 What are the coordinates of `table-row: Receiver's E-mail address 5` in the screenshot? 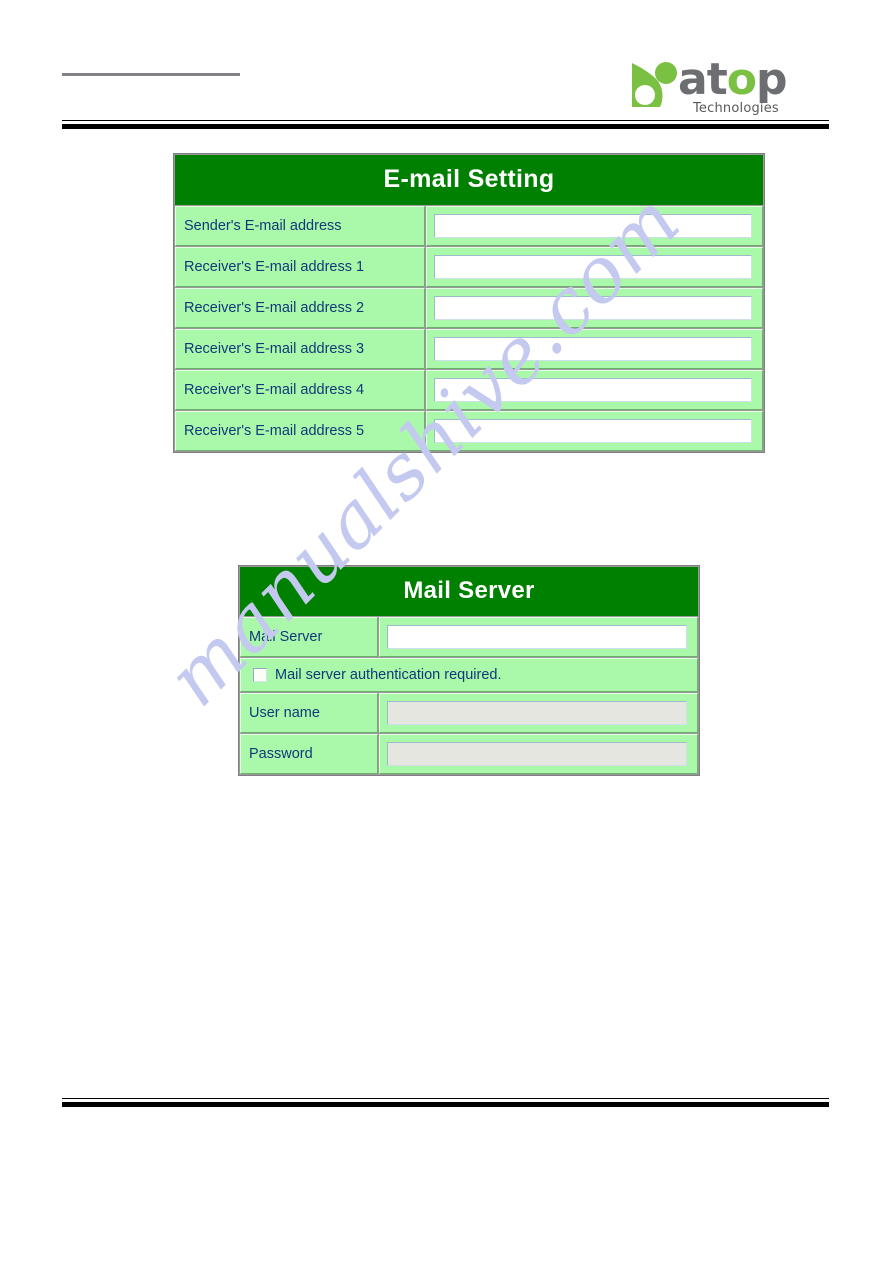 It's located at (469, 431).